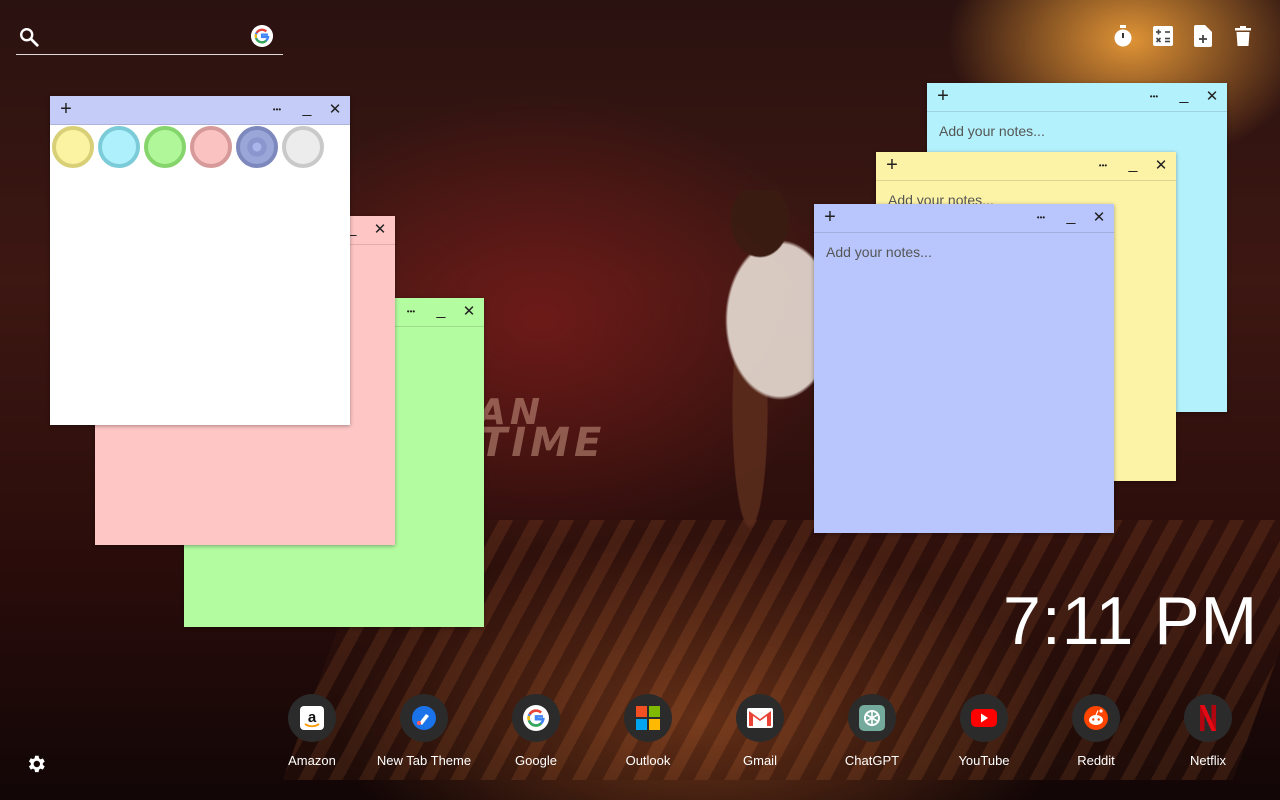 The width and height of the screenshot is (1280, 800). I want to click on shortcut-label: Reddit, so click(1096, 760).